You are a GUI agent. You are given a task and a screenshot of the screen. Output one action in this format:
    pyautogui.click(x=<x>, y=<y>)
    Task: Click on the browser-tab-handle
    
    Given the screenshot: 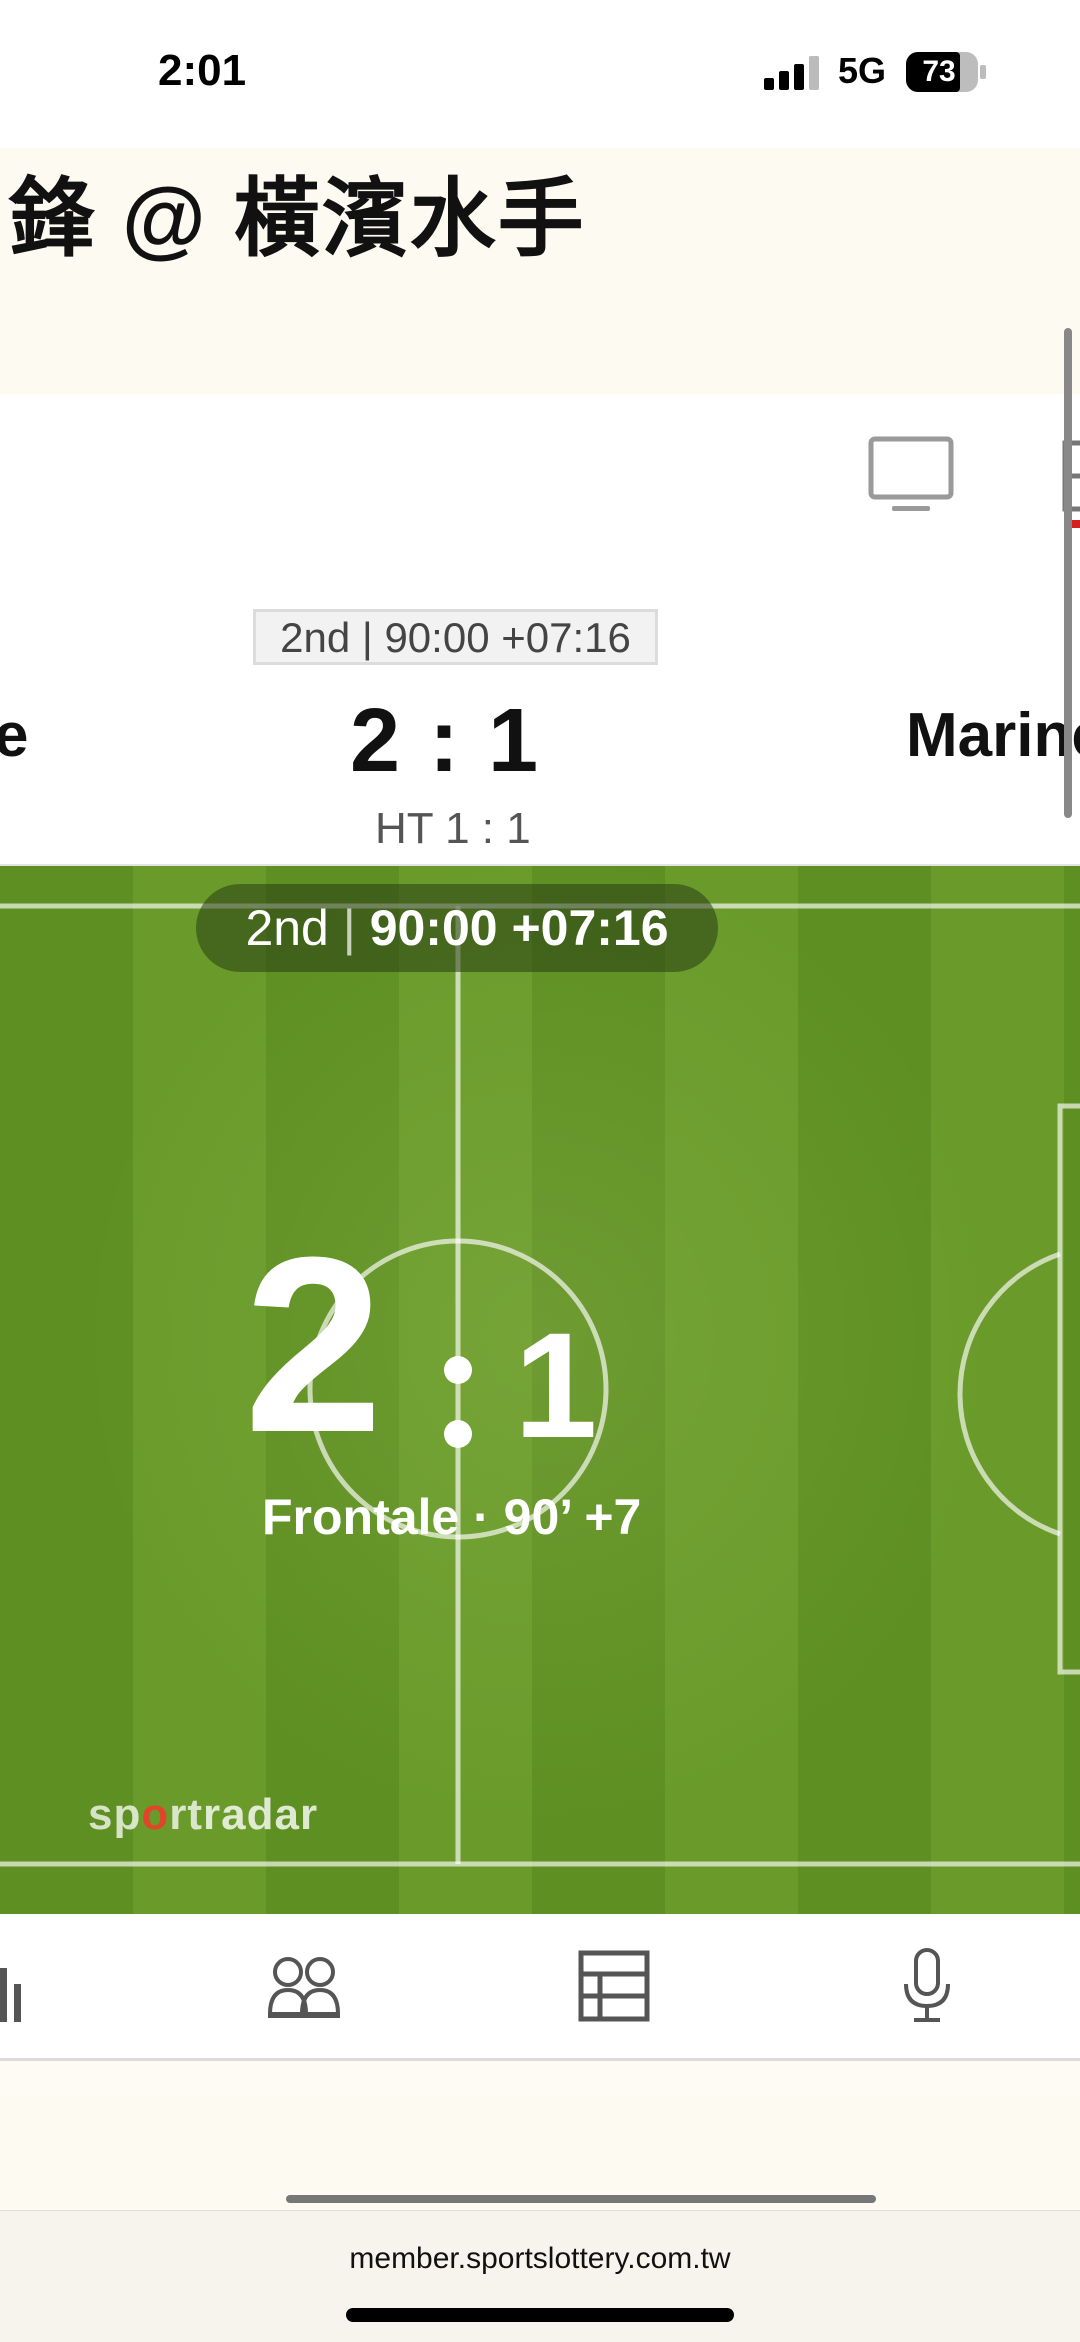 What is the action you would take?
    pyautogui.click(x=581, y=2199)
    